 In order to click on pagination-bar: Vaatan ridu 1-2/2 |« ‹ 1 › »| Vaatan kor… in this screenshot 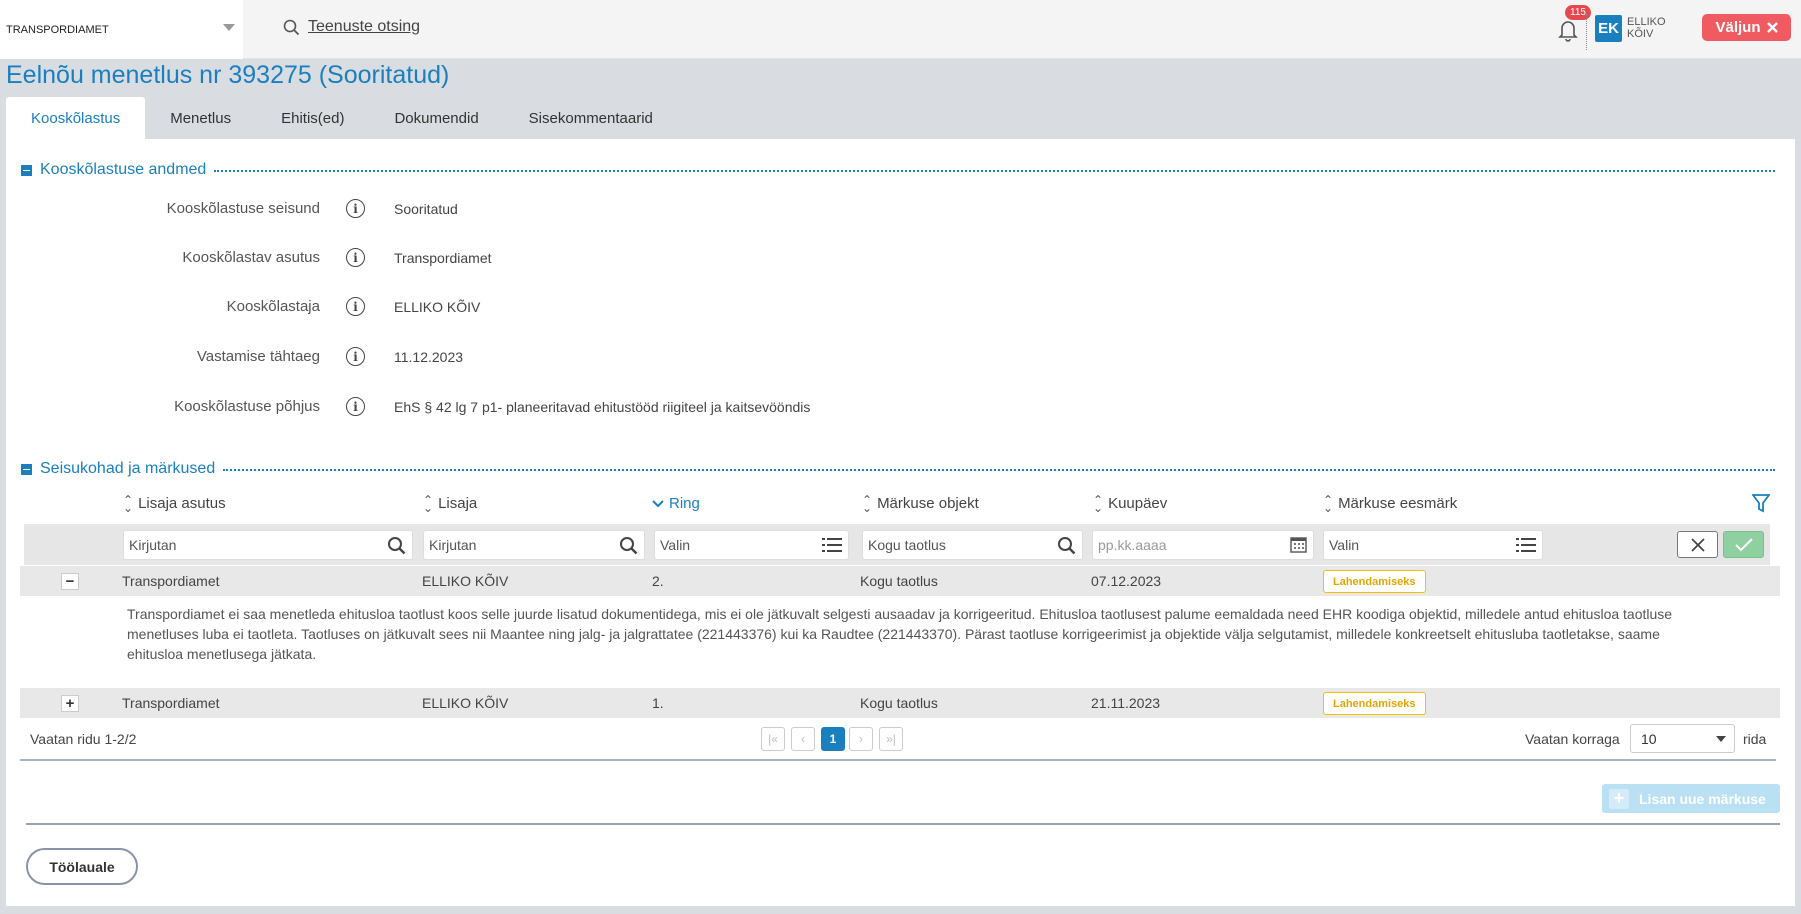, I will do `click(898, 742)`.